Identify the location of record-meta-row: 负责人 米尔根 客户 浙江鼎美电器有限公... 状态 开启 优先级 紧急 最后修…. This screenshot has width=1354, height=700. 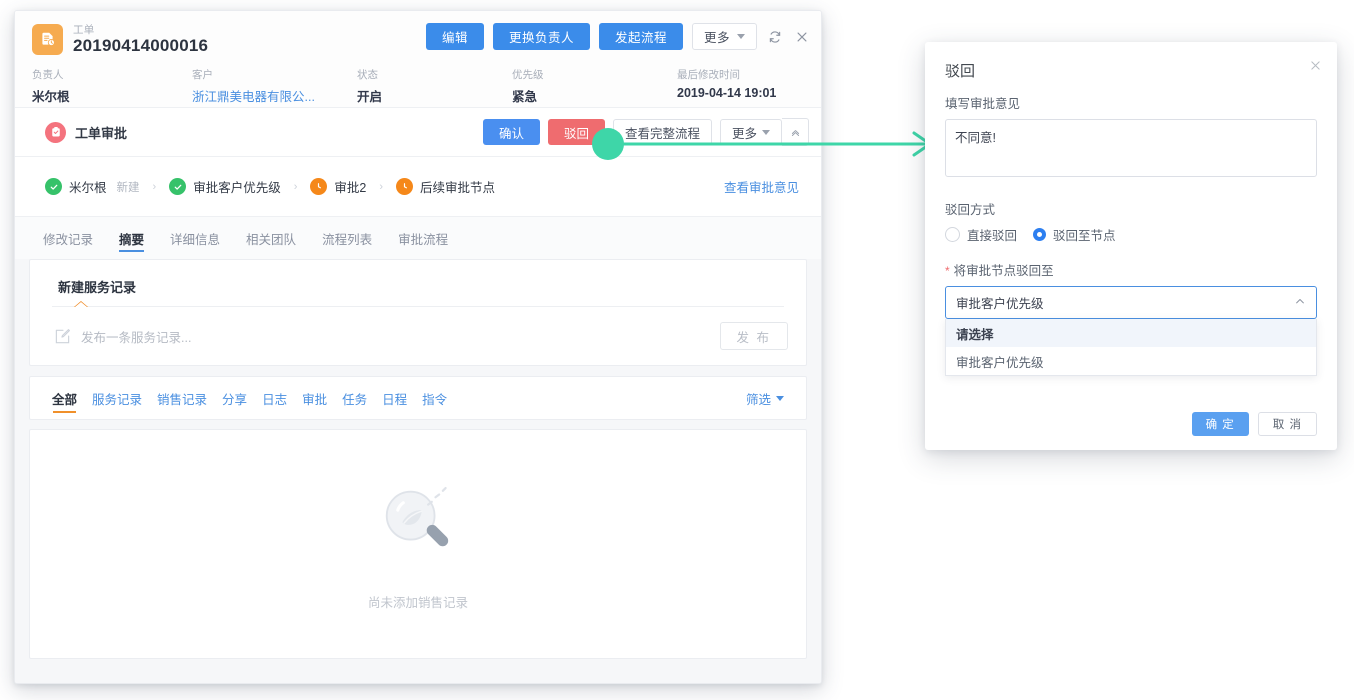
(418, 86).